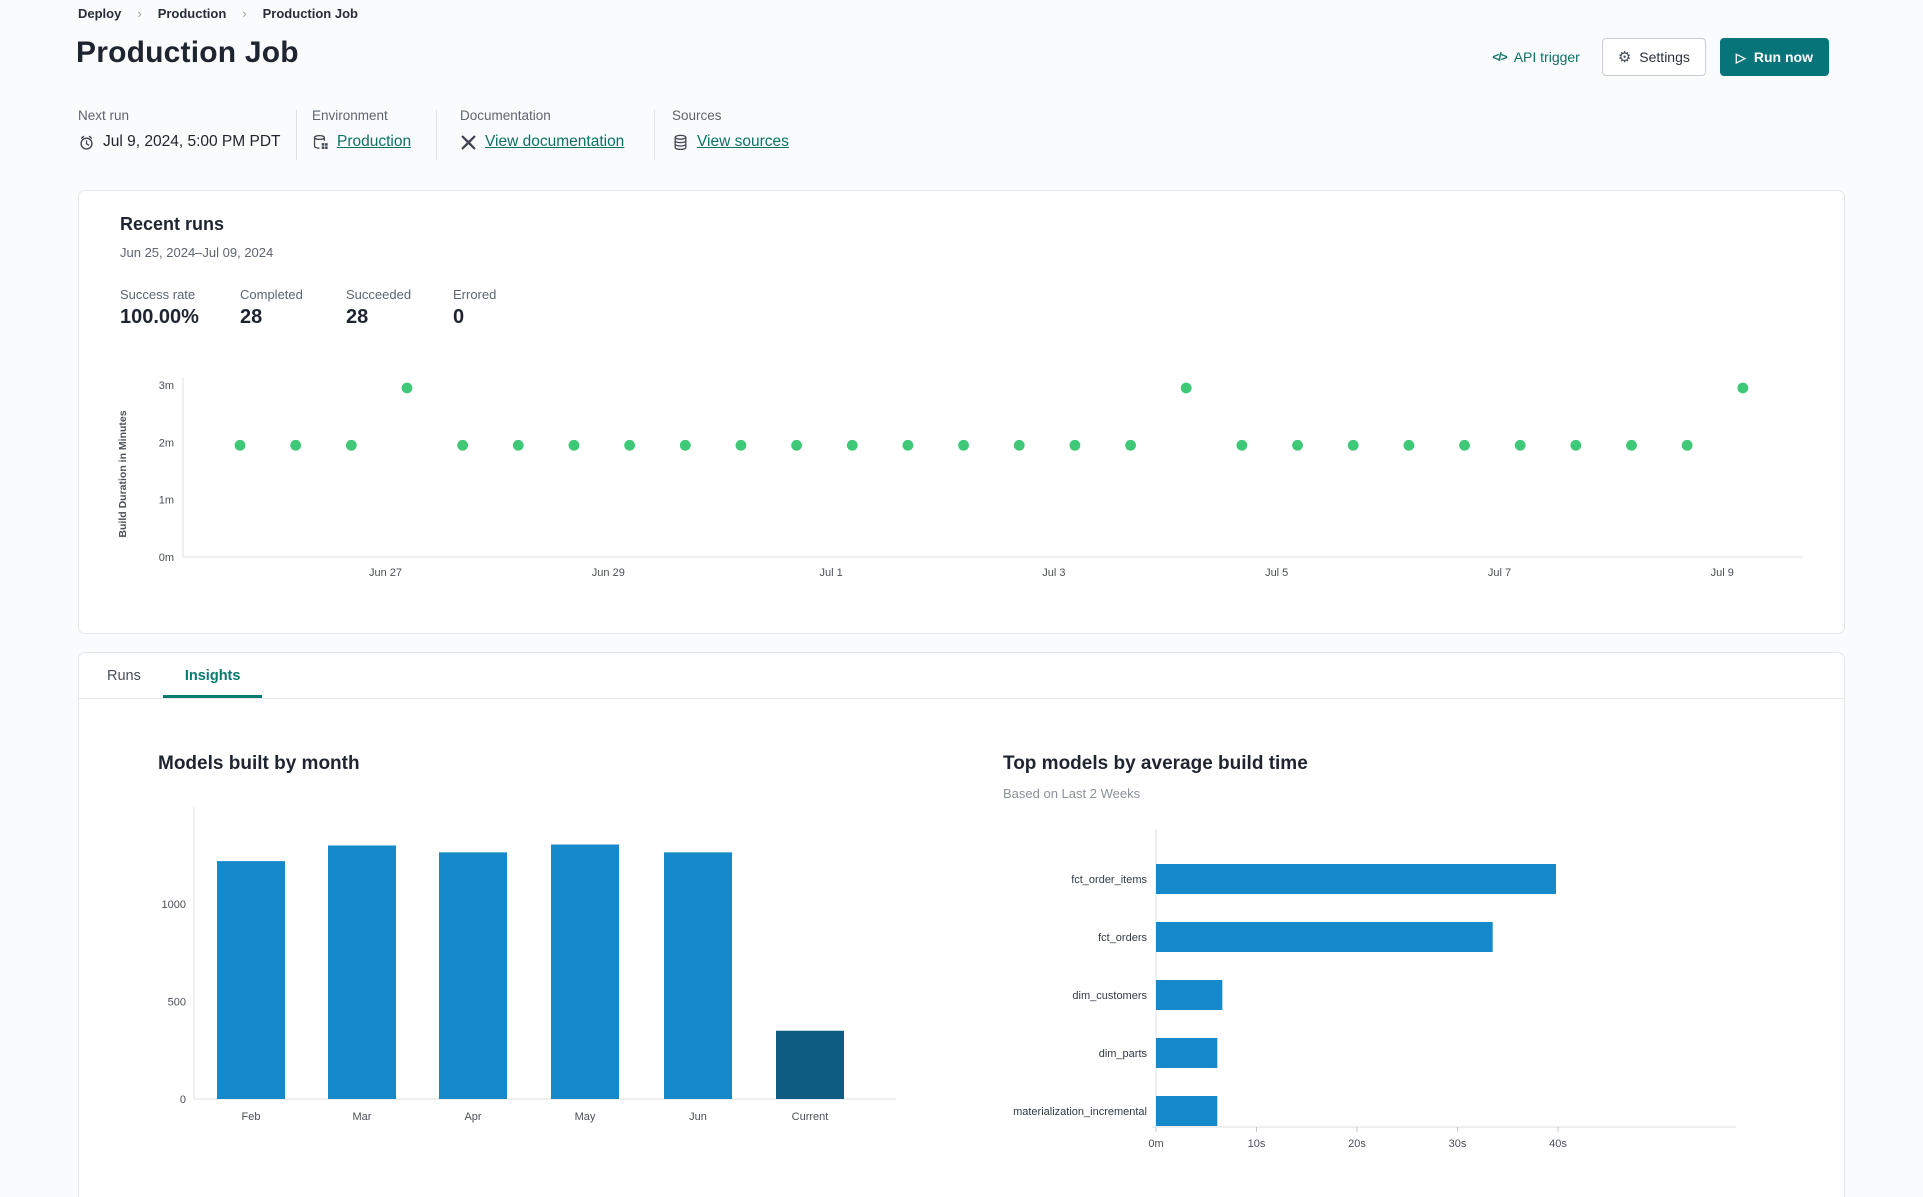  What do you see at coordinates (379, 294) in the screenshot?
I see `stat-label: Succeeded` at bounding box center [379, 294].